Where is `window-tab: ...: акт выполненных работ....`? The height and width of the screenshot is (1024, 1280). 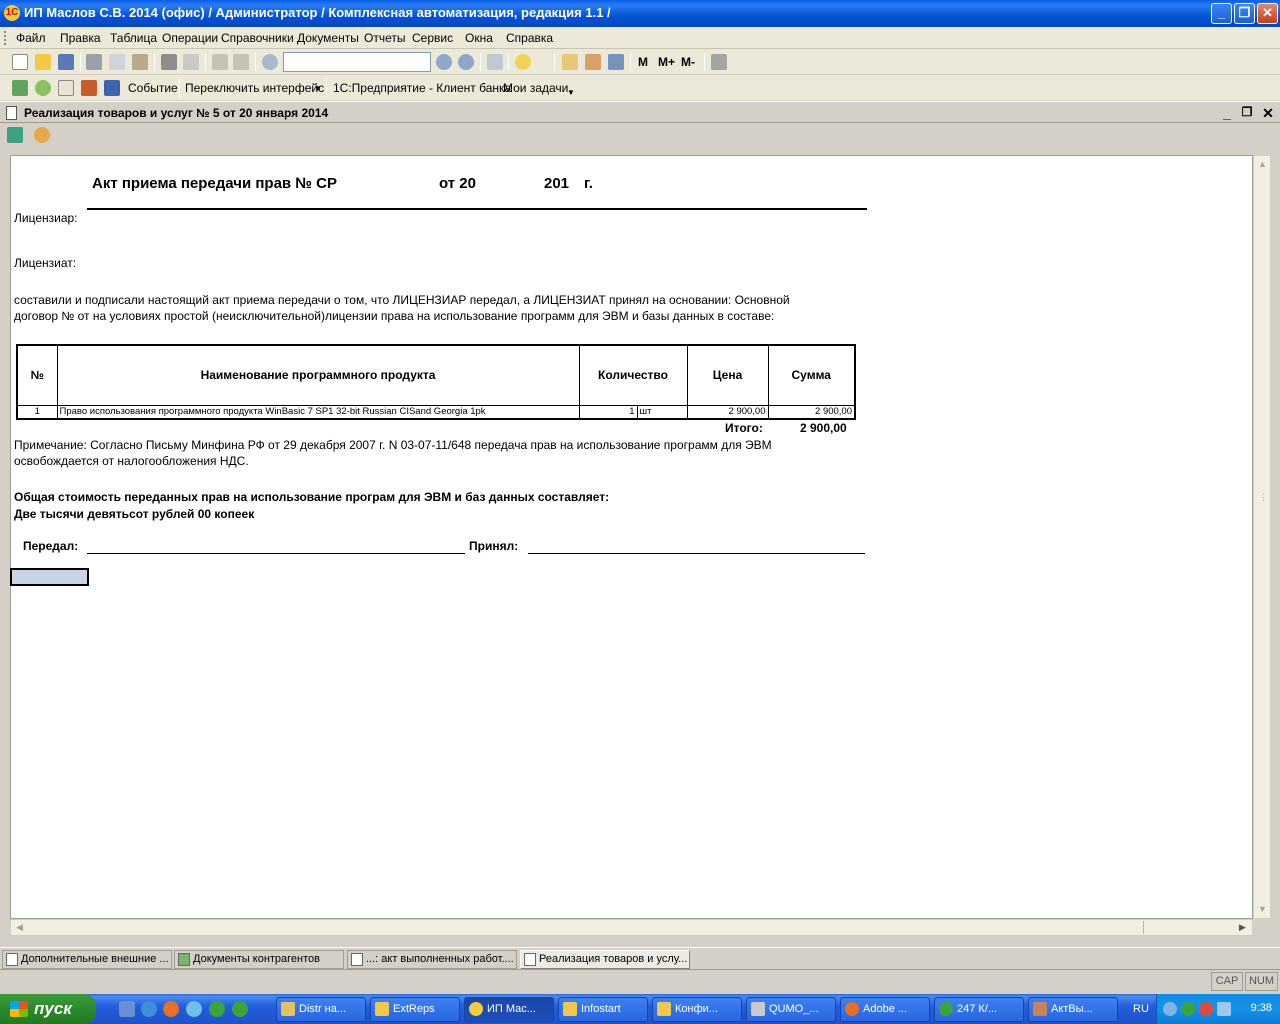
window-tab: ...: акт выполненных работ.... is located at coordinates (432, 959).